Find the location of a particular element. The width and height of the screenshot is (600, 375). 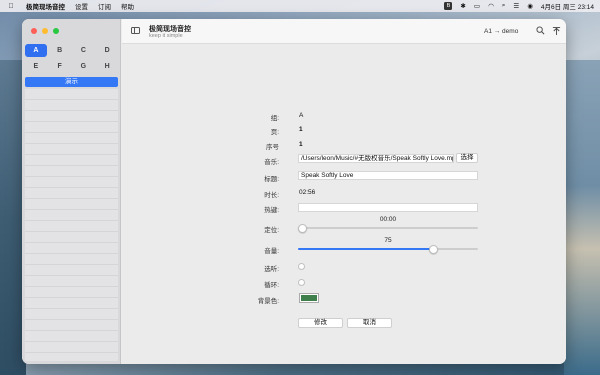

bgcolor-well is located at coordinates (309, 298).